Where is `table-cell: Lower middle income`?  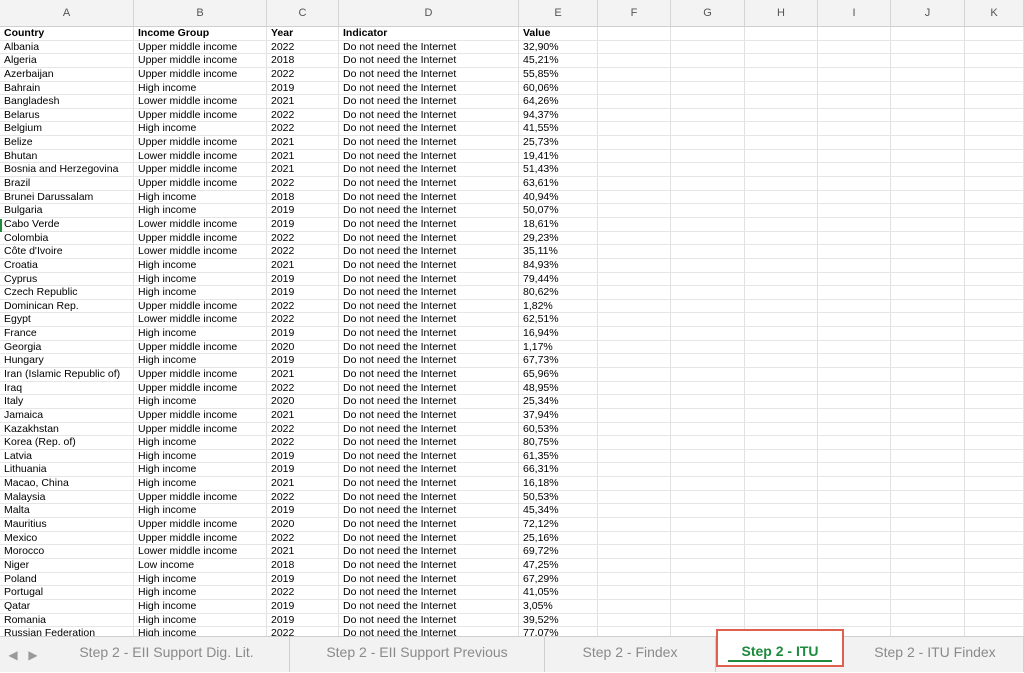 table-cell: Lower middle income is located at coordinates (200, 252).